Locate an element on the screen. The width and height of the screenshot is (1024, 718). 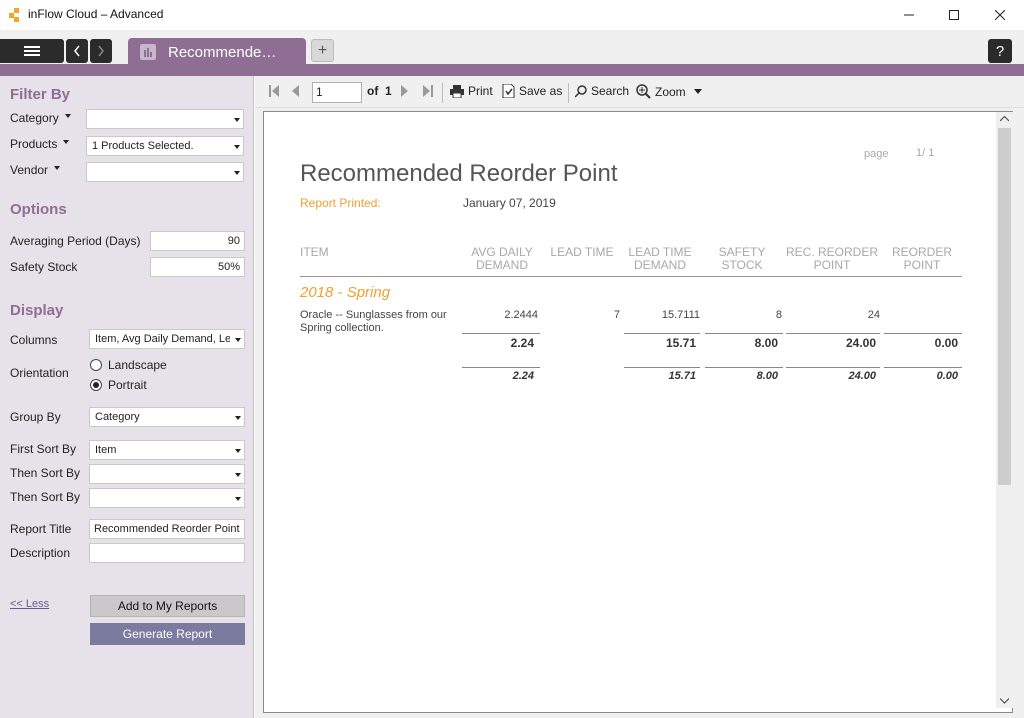
description-label: Description is located at coordinates (40, 553).